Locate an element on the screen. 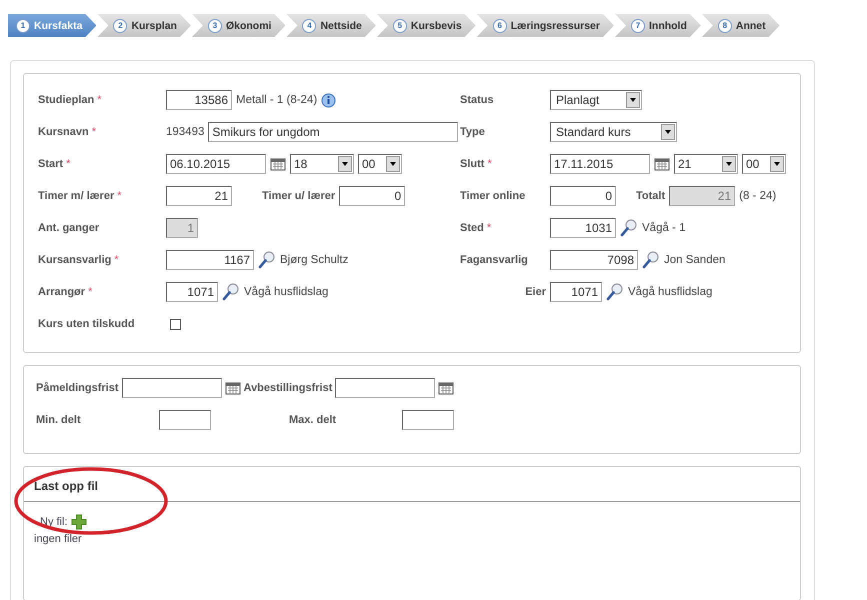  input-field: 1031 is located at coordinates (583, 228).